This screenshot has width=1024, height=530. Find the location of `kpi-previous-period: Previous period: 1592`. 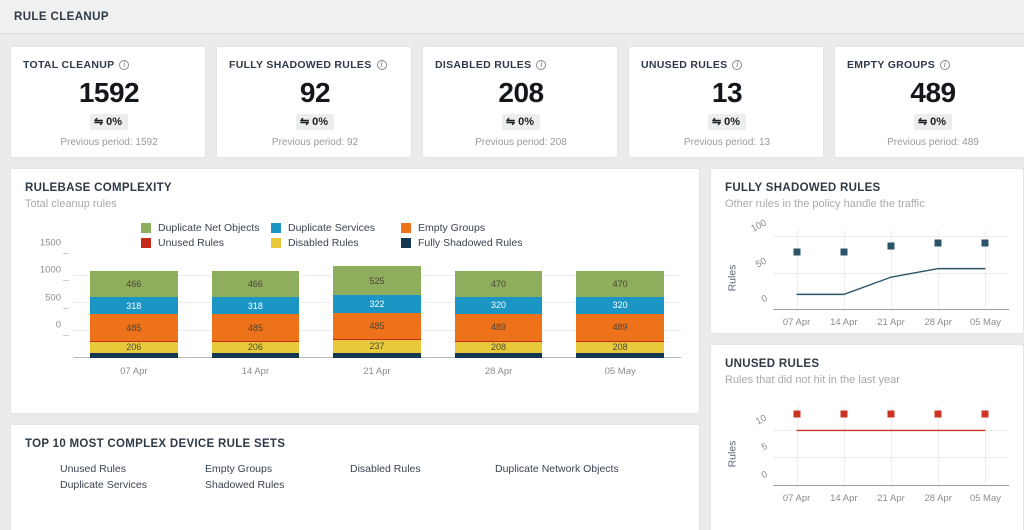

kpi-previous-period: Previous period: 1592 is located at coordinates (109, 142).